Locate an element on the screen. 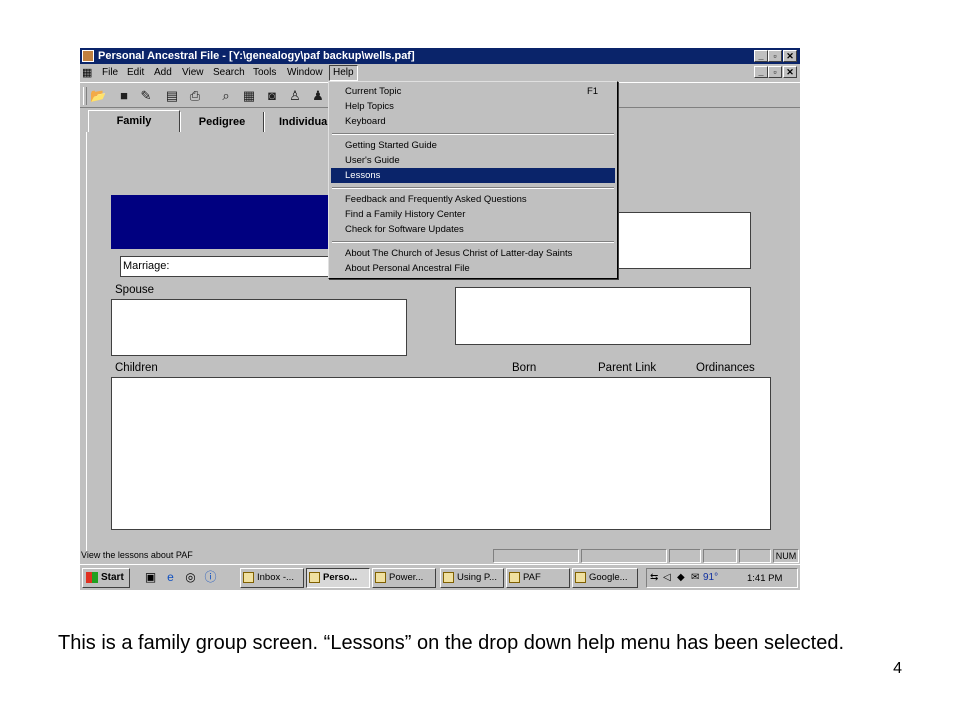  start-button: Start is located at coordinates (106, 578).